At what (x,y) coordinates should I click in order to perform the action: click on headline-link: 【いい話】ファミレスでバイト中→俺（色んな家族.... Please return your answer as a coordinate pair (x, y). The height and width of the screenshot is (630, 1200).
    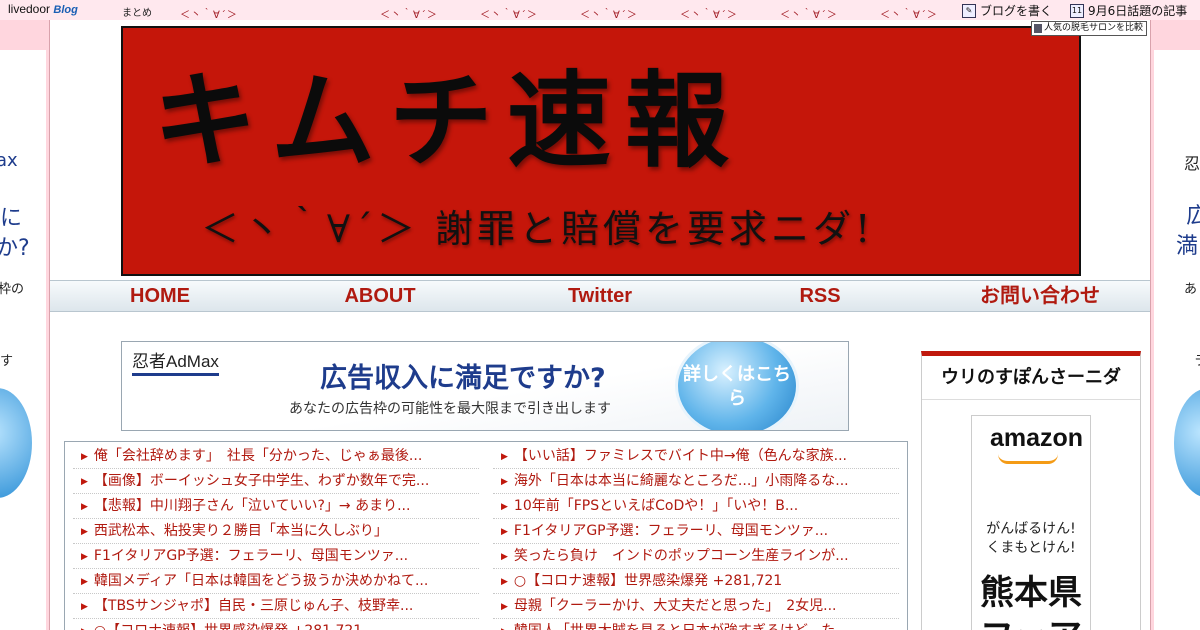
    Looking at the image, I should click on (696, 456).